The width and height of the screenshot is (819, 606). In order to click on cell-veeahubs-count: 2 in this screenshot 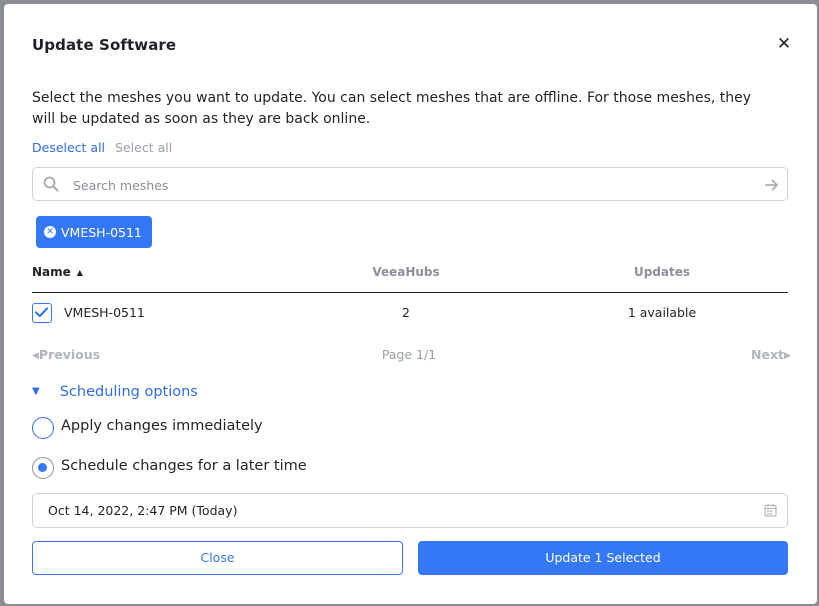, I will do `click(406, 312)`.